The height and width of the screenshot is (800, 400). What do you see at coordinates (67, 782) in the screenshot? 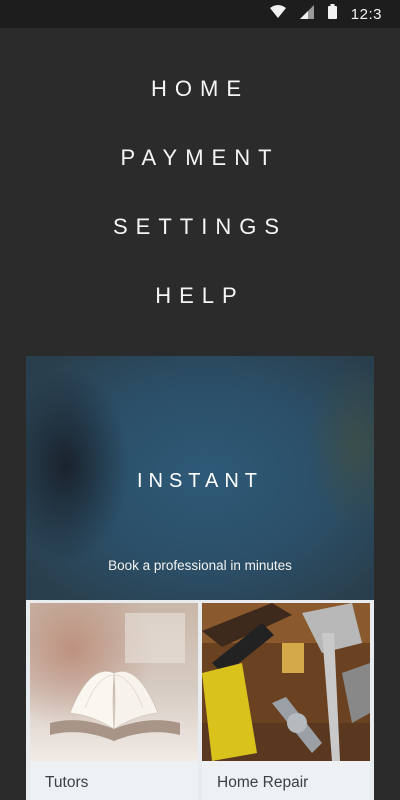
I see `service-label-tutors: Tutors` at bounding box center [67, 782].